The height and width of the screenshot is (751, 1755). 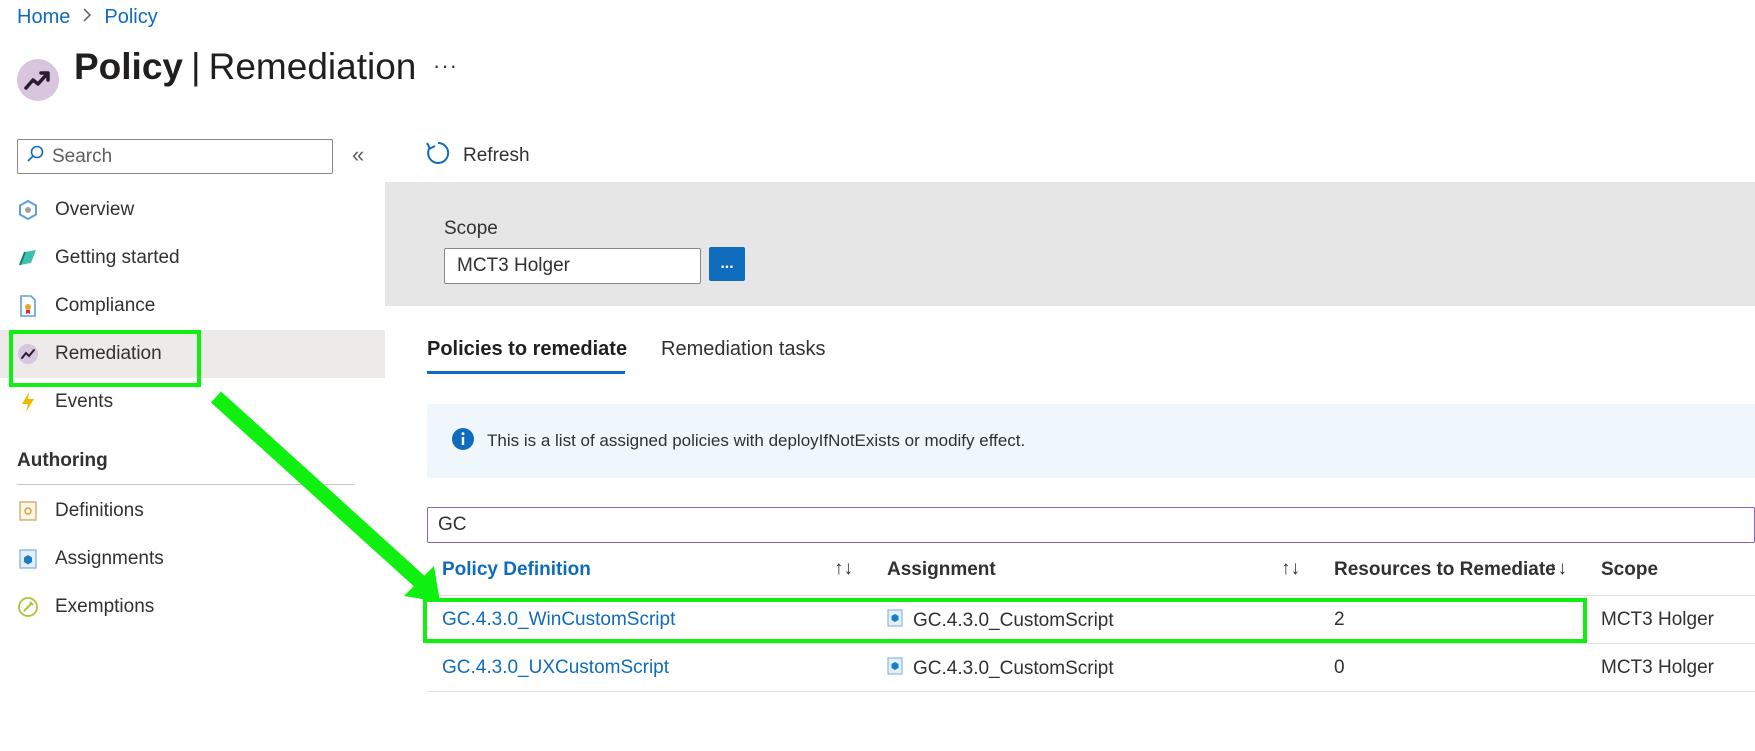 I want to click on breadcrumb: Home Policy, so click(x=87, y=17).